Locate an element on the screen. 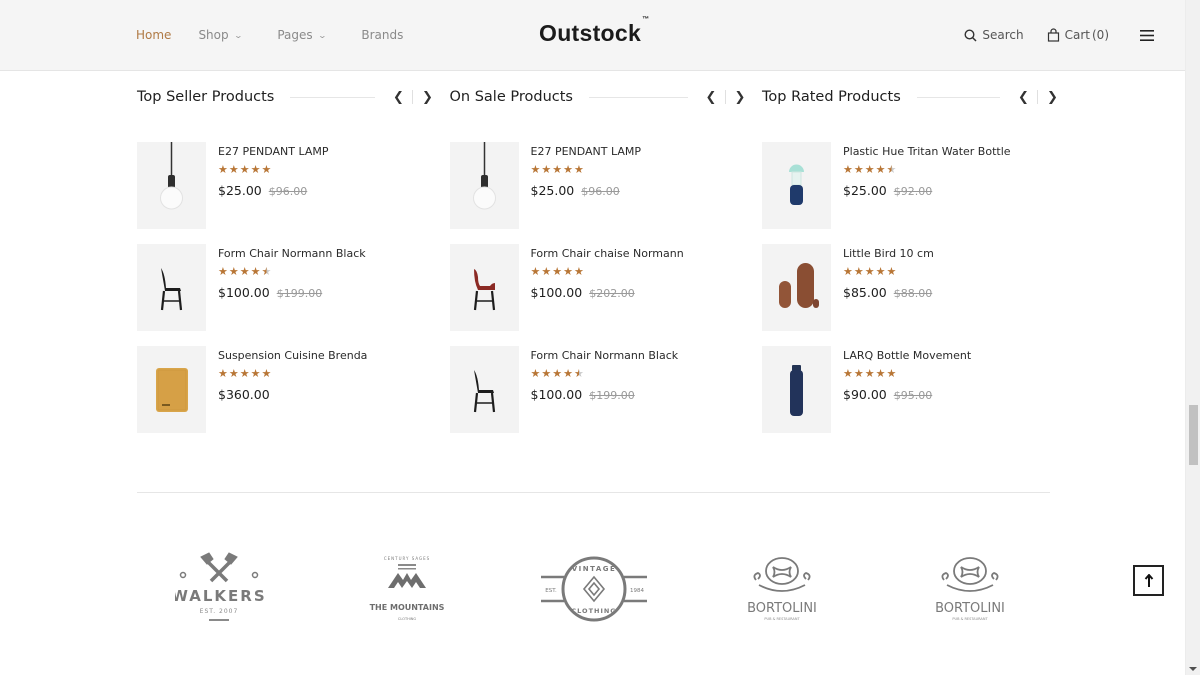 The width and height of the screenshot is (1200, 675). product-name: Form Chair chaise Normann is located at coordinates (607, 253).